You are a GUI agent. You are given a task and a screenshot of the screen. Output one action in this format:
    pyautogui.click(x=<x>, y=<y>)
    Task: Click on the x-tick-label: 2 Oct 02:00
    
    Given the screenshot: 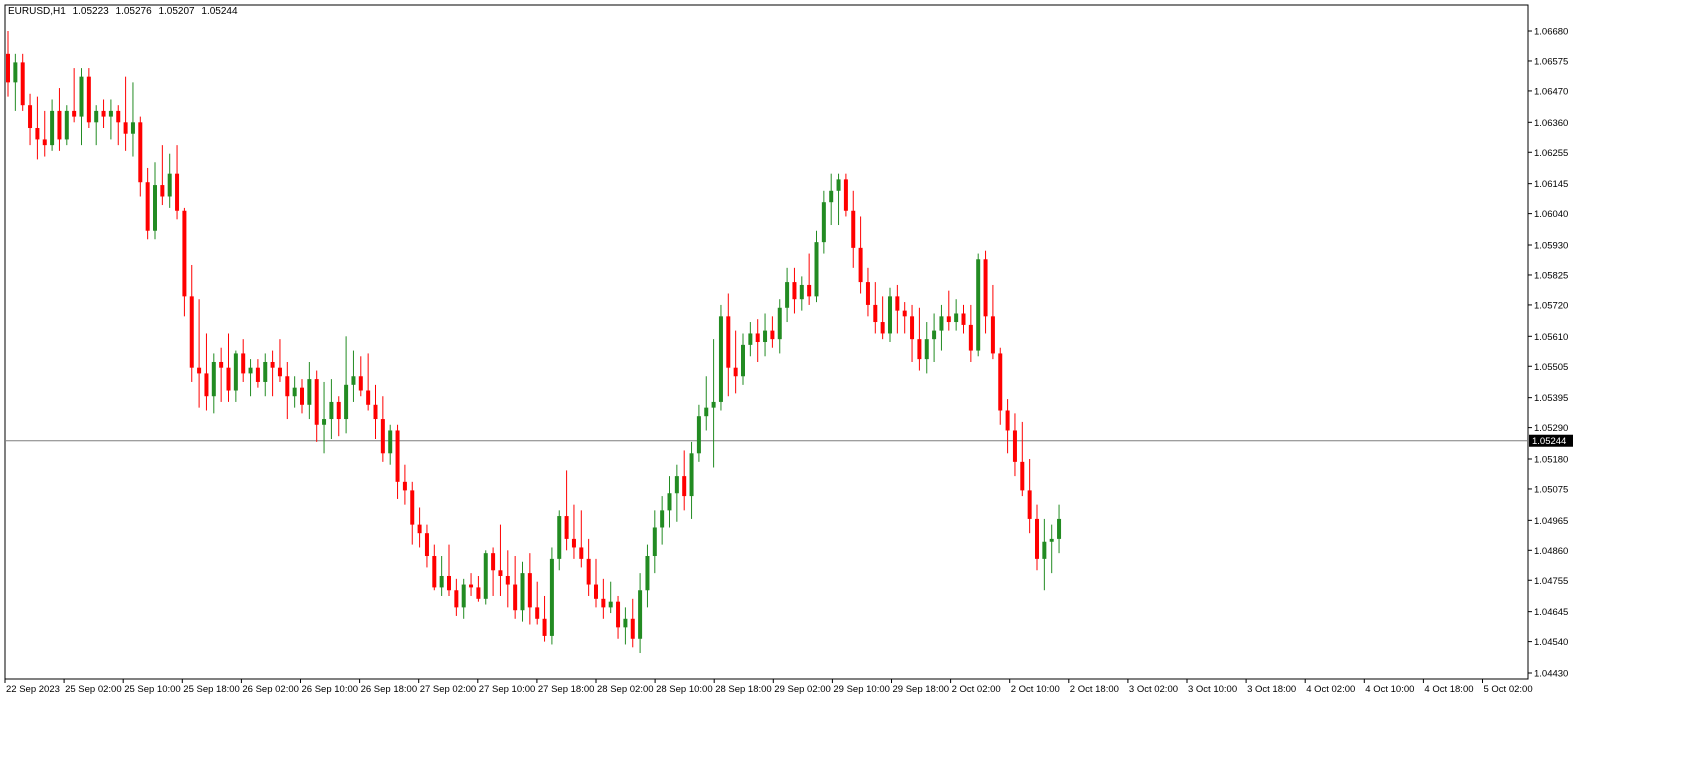 What is the action you would take?
    pyautogui.click(x=976, y=689)
    